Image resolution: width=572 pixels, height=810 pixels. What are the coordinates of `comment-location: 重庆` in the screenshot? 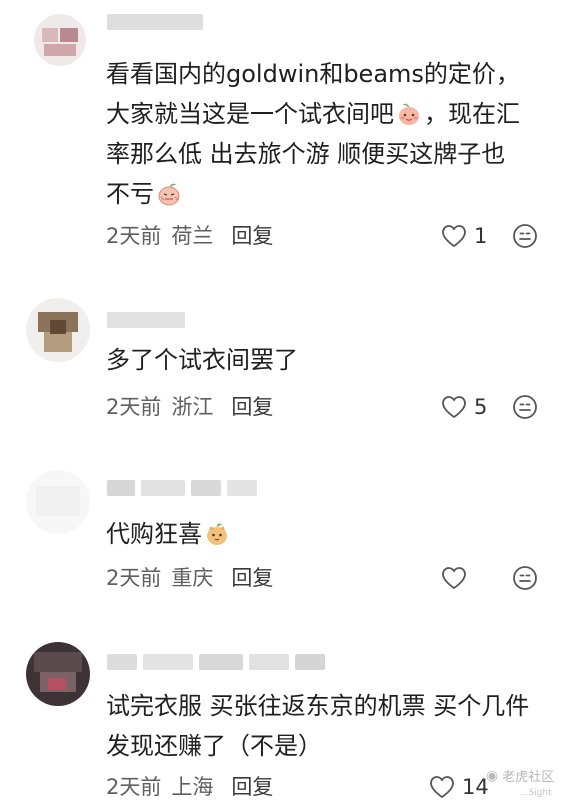 It's located at (192, 578).